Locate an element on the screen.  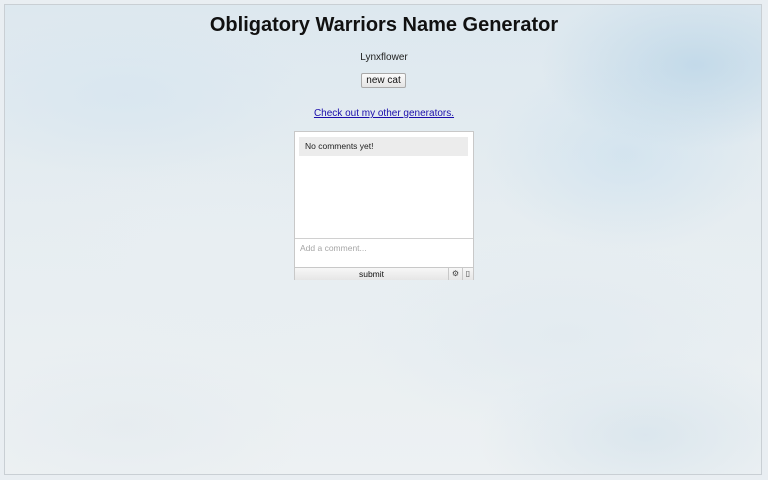
other-generators-link-container: Check out my other generators. is located at coordinates (384, 113).